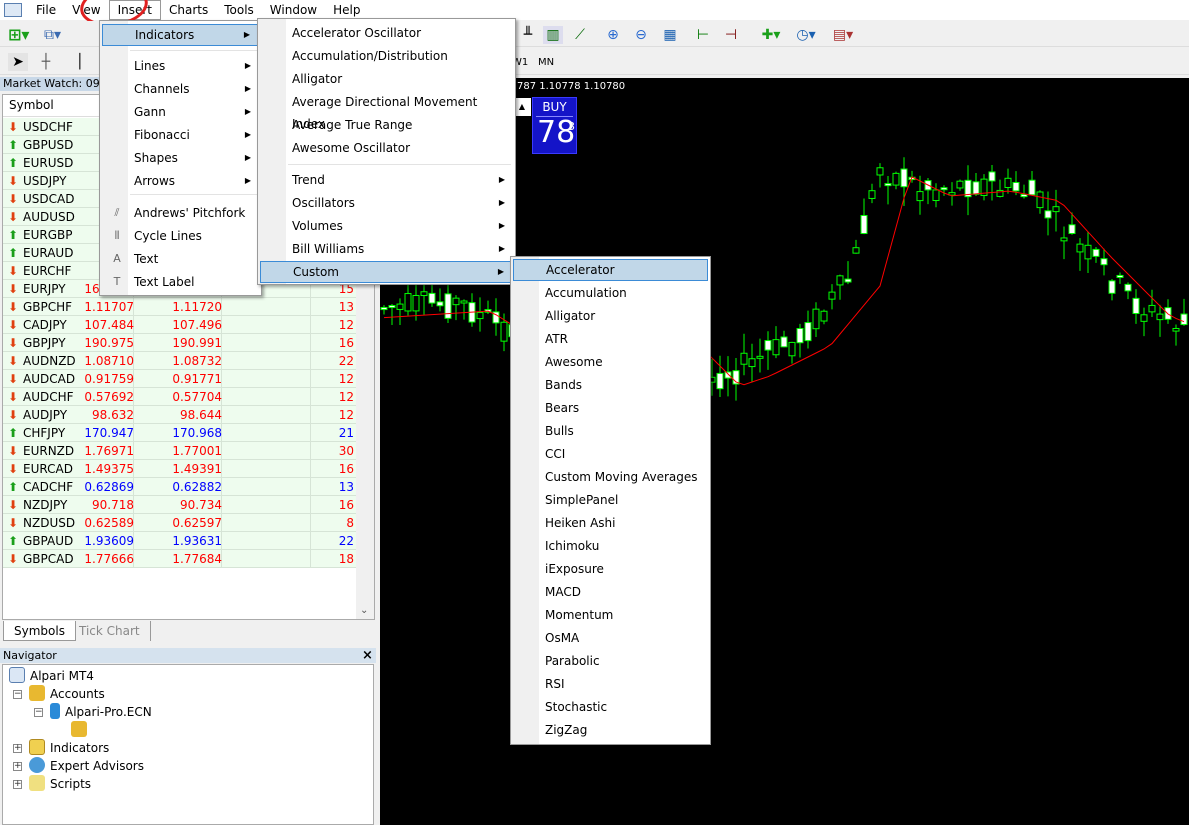 The width and height of the screenshot is (1189, 825). Describe the element at coordinates (239, 10) in the screenshot. I see `menu-tools: Tools` at that location.